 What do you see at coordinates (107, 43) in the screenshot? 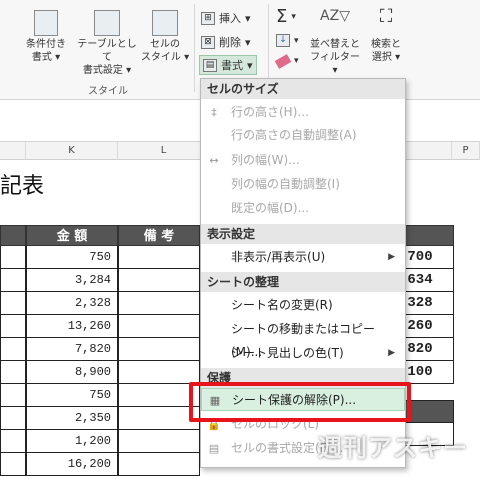
I see `format-as-table-button: テーブルとして 書式設定 ▾` at bounding box center [107, 43].